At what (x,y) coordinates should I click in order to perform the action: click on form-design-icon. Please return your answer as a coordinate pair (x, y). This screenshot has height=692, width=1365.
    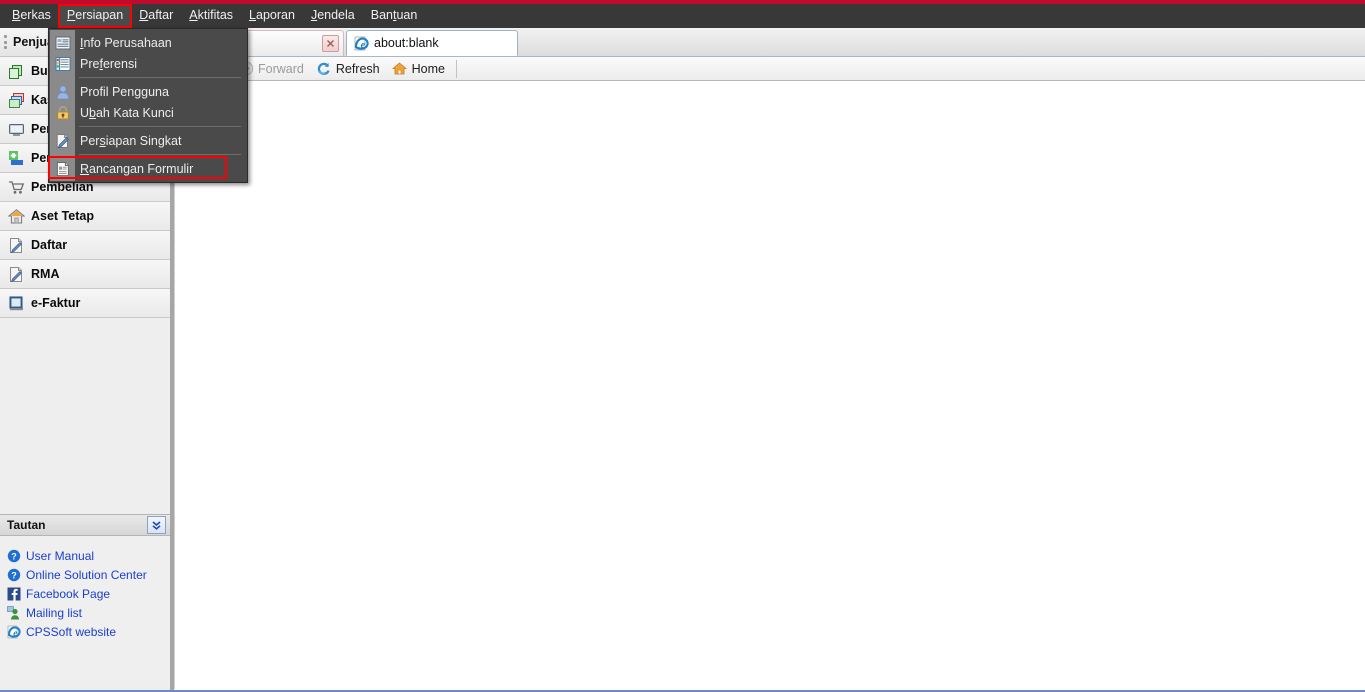
    Looking at the image, I should click on (63, 169).